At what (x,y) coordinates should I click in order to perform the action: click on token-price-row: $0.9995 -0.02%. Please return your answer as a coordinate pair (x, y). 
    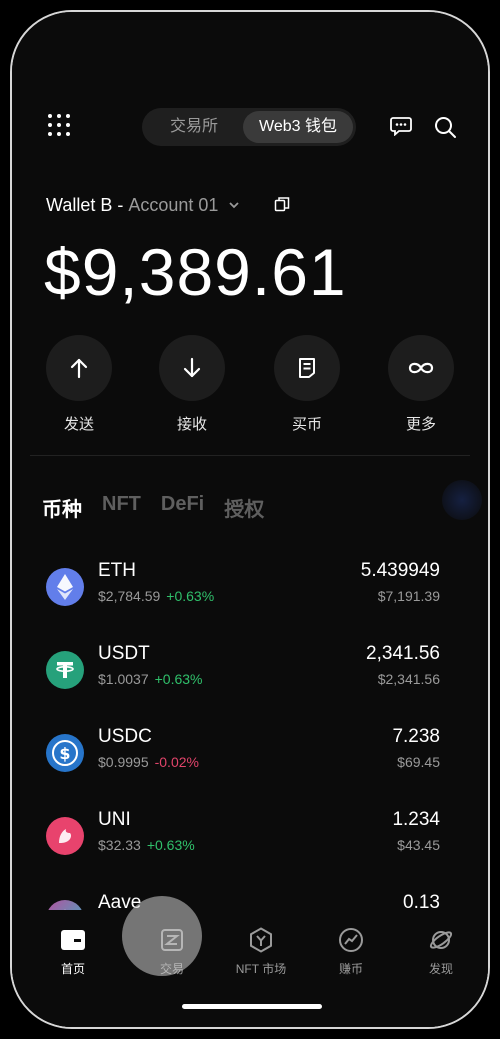
    Looking at the image, I should click on (148, 762).